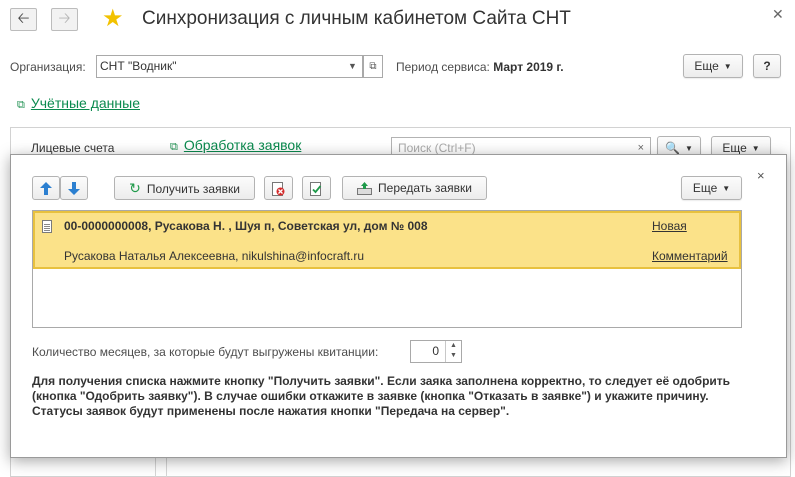 This screenshot has height=477, width=795. What do you see at coordinates (443, 67) in the screenshot?
I see `service-period-label: Период сервиса:` at bounding box center [443, 67].